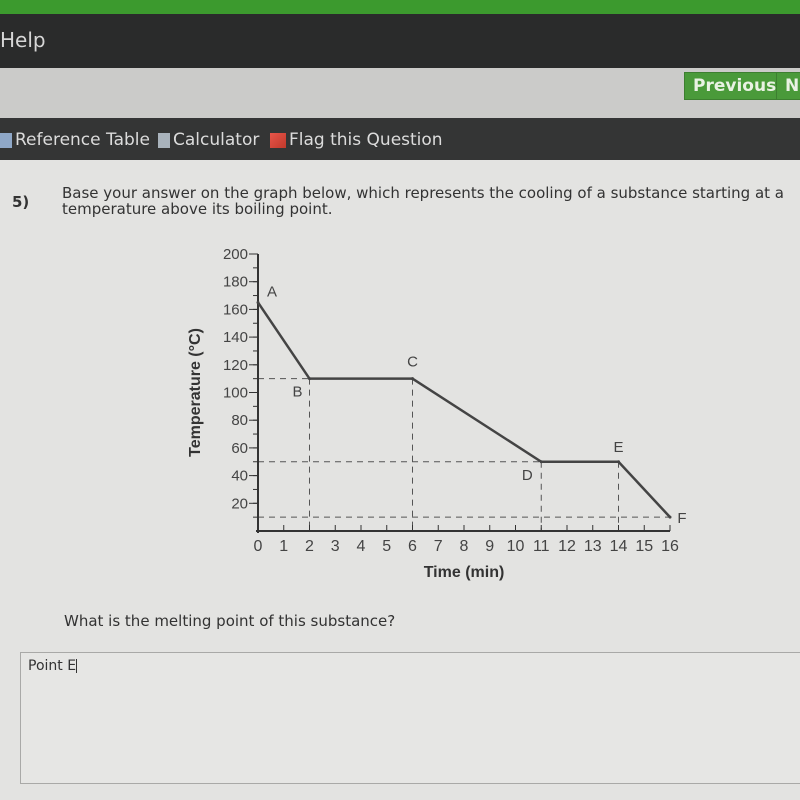 This screenshot has width=800, height=800. What do you see at coordinates (438, 546) in the screenshot?
I see `x-tick-label: 7` at bounding box center [438, 546].